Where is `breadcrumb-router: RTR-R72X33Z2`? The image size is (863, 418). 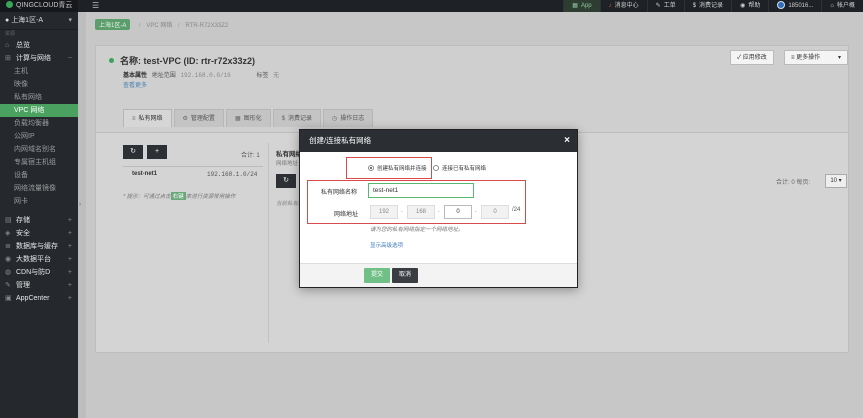 breadcrumb-router: RTR-R72X33Z2 is located at coordinates (207, 26).